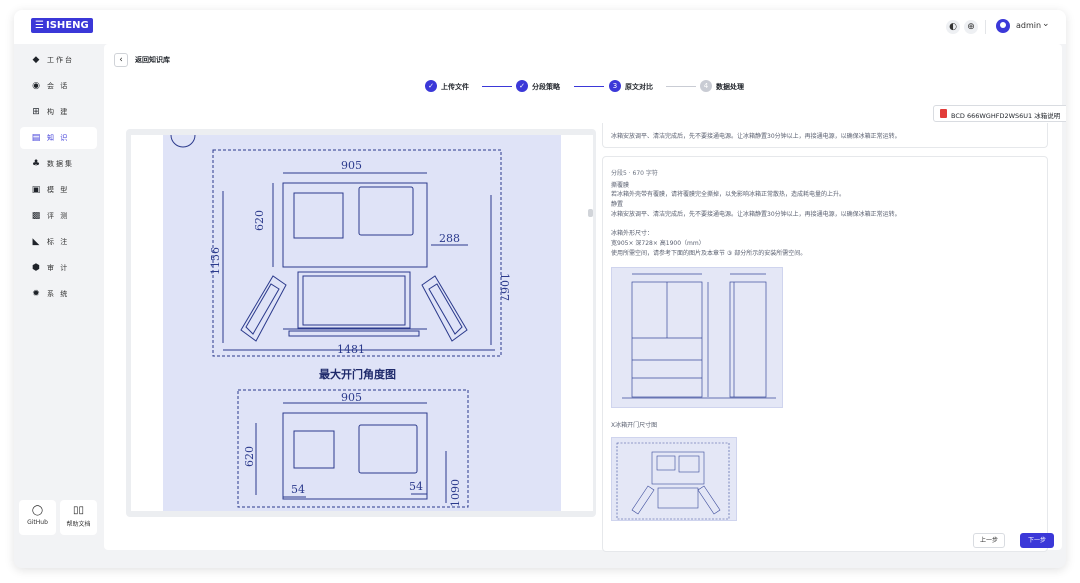  What do you see at coordinates (259, 220) in the screenshot?
I see `dim-620-top: 620` at bounding box center [259, 220].